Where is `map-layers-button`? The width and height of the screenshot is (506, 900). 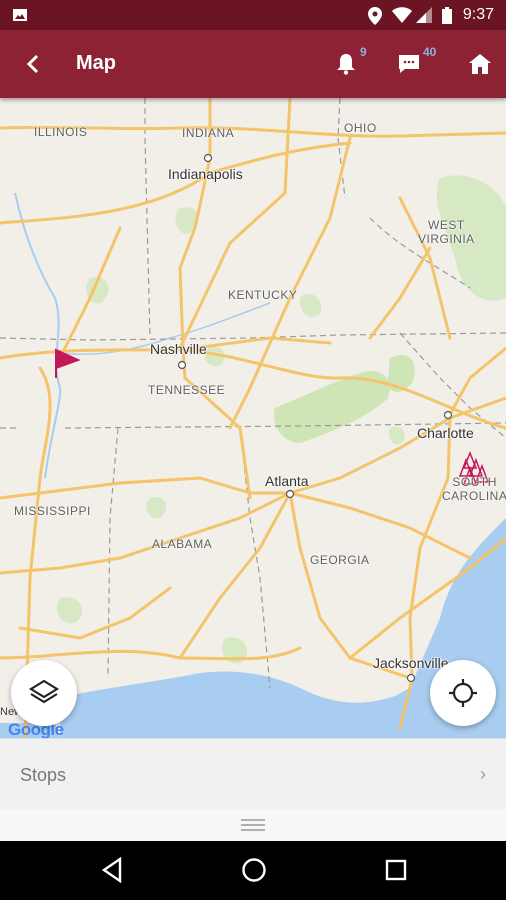 map-layers-button is located at coordinates (44, 693).